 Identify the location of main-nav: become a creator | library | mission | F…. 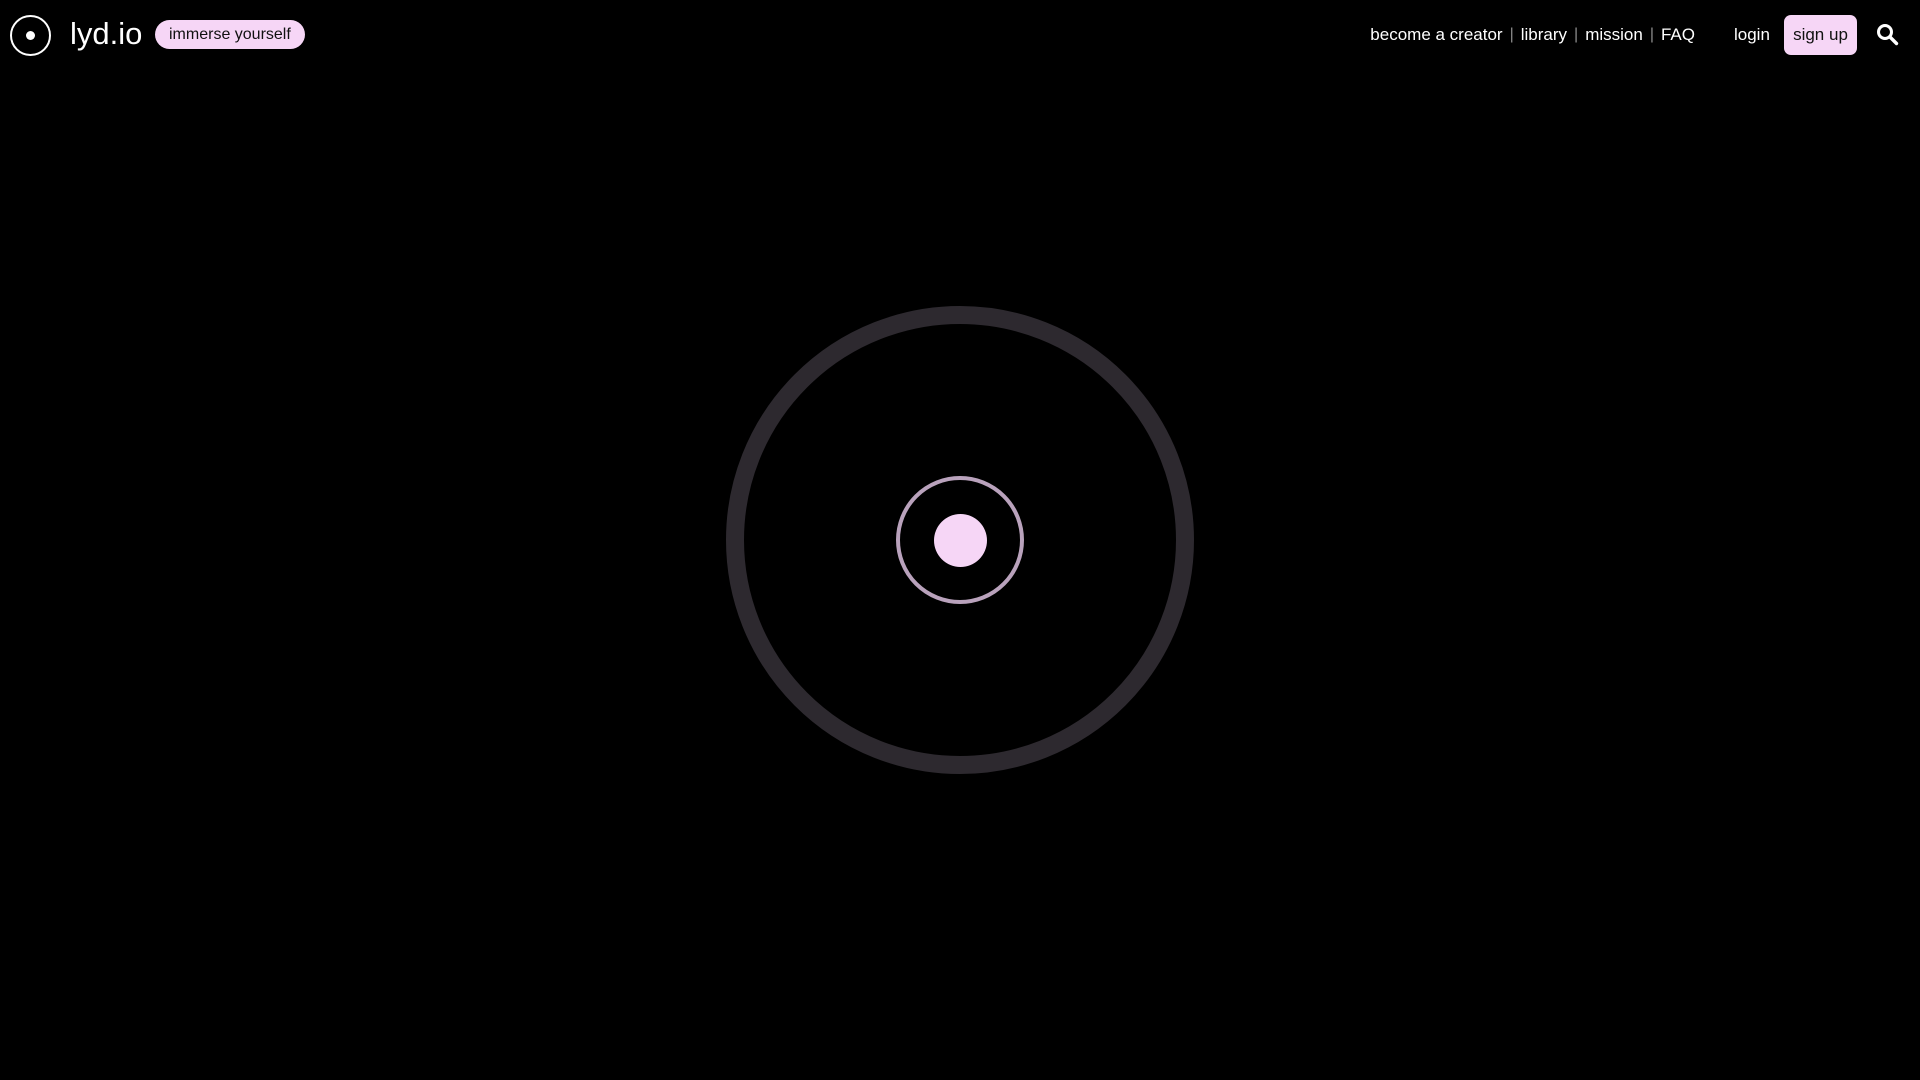
(1532, 35).